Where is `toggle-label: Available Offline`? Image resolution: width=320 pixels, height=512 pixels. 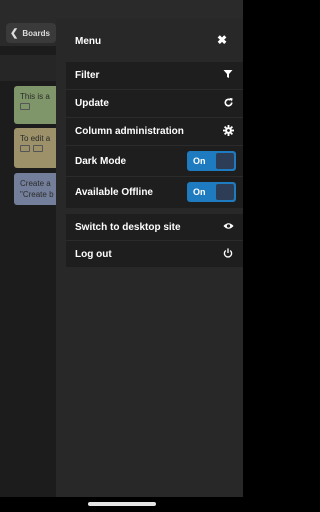 toggle-label: Available Offline is located at coordinates (114, 192).